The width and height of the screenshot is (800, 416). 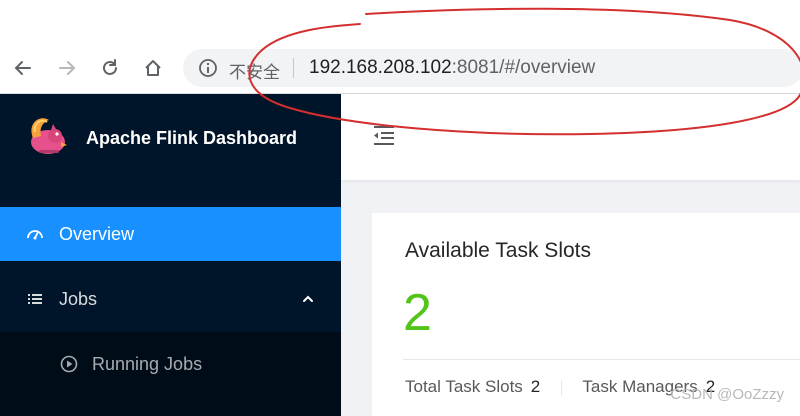 What do you see at coordinates (293, 68) in the screenshot?
I see `address-separator` at bounding box center [293, 68].